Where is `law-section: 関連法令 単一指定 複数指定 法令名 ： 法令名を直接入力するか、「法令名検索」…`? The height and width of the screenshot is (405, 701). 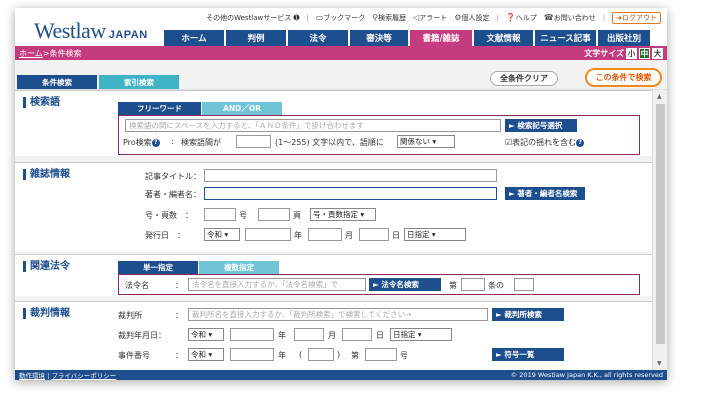
law-section: 関連法令 単一指定 複数指定 法令名 ： 法令名を直接入力するか、「法令名検索」… is located at coordinates (333, 275).